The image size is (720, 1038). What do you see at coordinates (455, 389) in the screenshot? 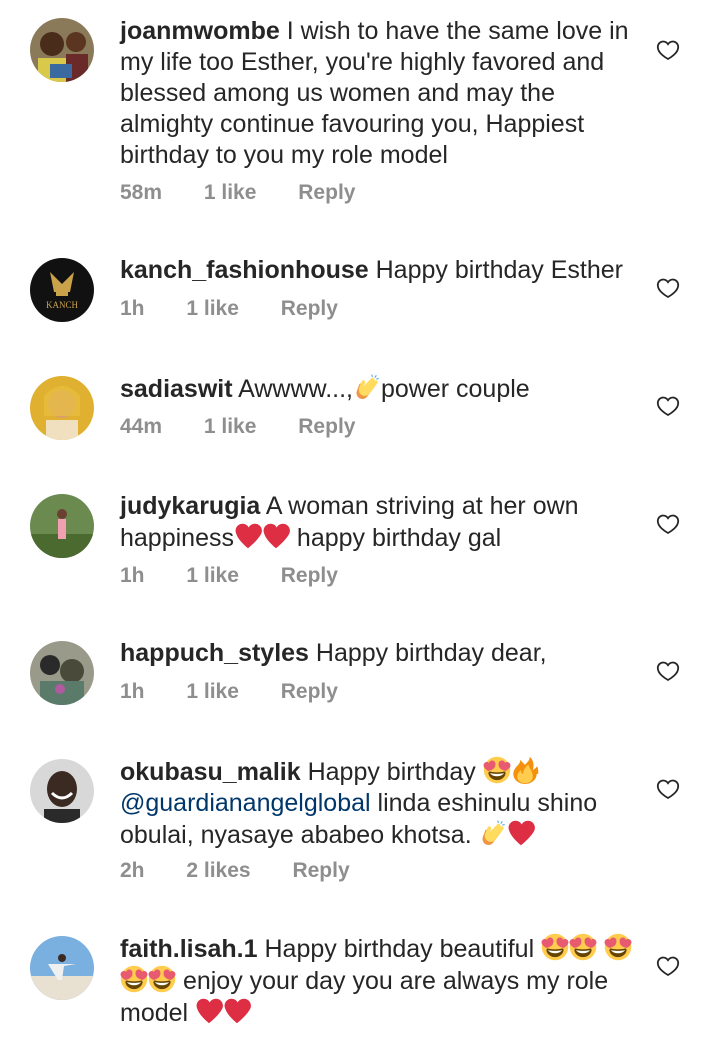
I see `comment-text-tail: power couple` at bounding box center [455, 389].